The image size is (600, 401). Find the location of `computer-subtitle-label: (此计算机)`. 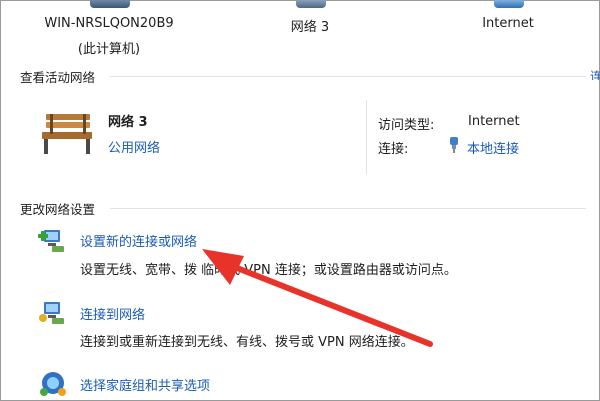

computer-subtitle-label: (此计算机) is located at coordinates (109, 49).